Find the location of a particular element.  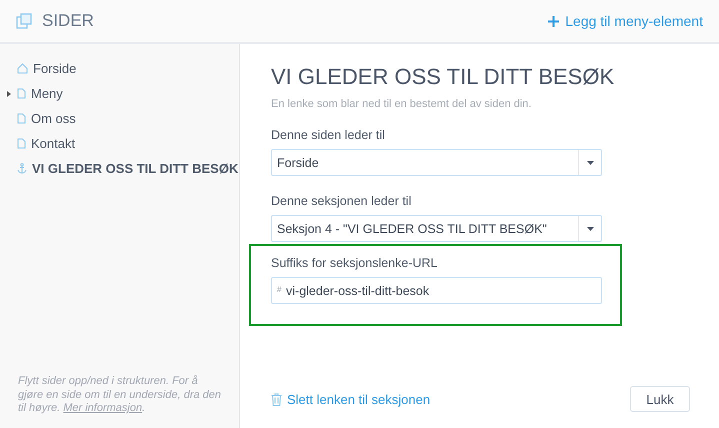

sidebar-item-label: VI GLEDER OSS TIL DITT BESØK is located at coordinates (135, 168).